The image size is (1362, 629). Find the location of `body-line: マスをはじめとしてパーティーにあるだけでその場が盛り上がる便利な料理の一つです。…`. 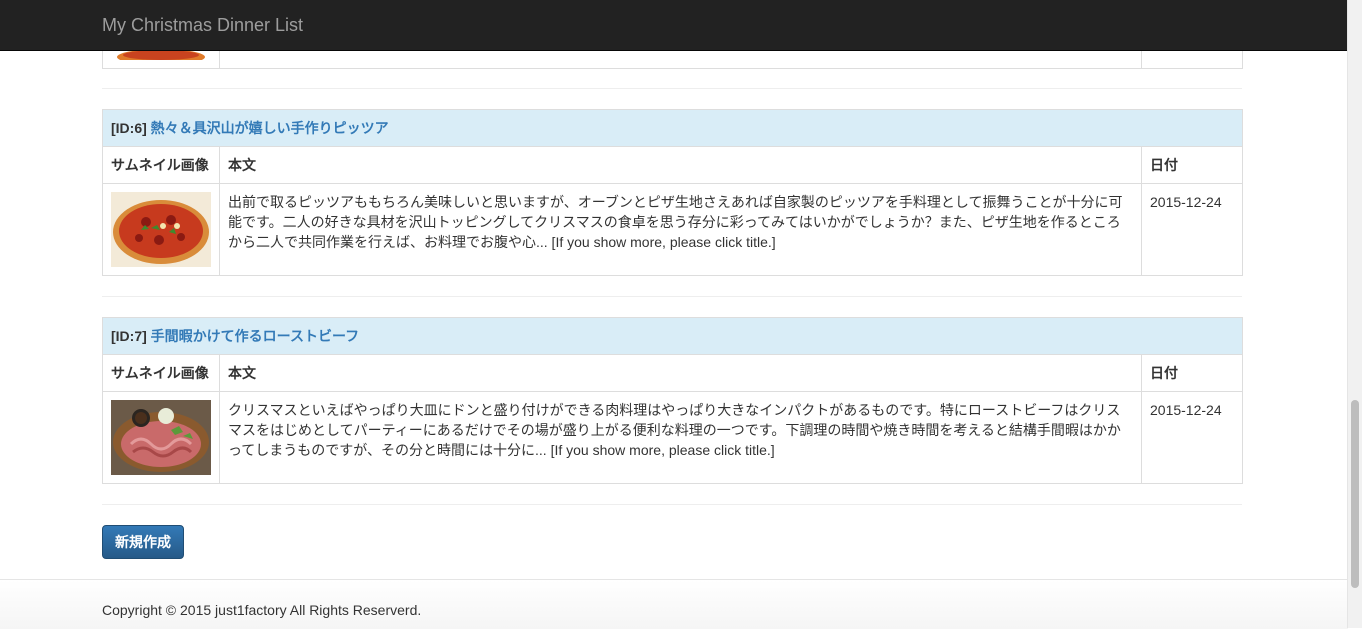

body-line: マスをはじめとしてパーティーにあるだけでその場が盛り上がる便利な料理の一つです。… is located at coordinates (674, 430).